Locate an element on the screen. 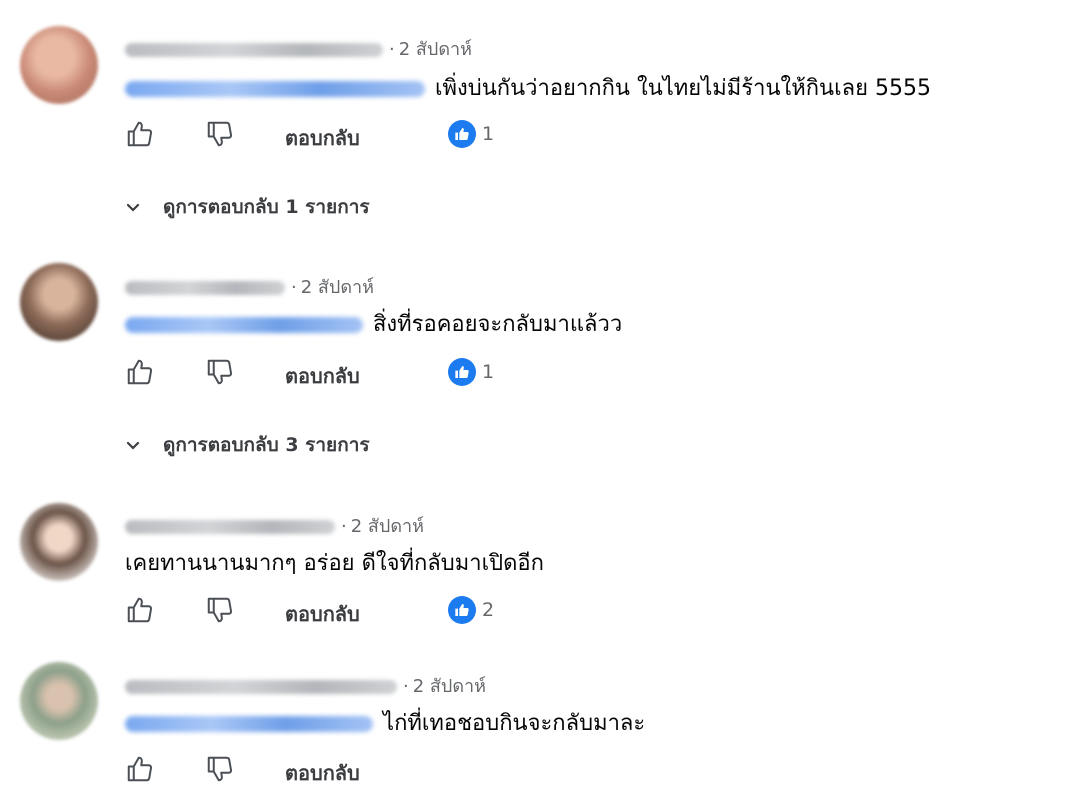  comment-body: ไก่ที่เทอชอบกินจะกลับมาละ is located at coordinates (385, 722).